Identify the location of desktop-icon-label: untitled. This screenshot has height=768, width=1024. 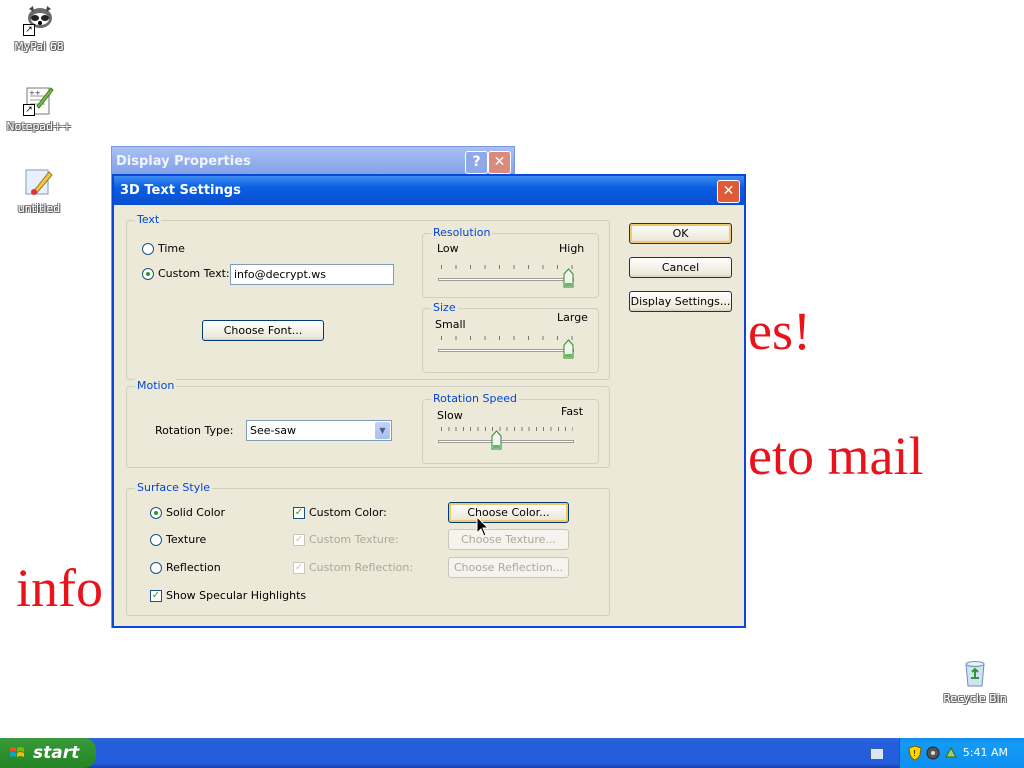
(39, 208).